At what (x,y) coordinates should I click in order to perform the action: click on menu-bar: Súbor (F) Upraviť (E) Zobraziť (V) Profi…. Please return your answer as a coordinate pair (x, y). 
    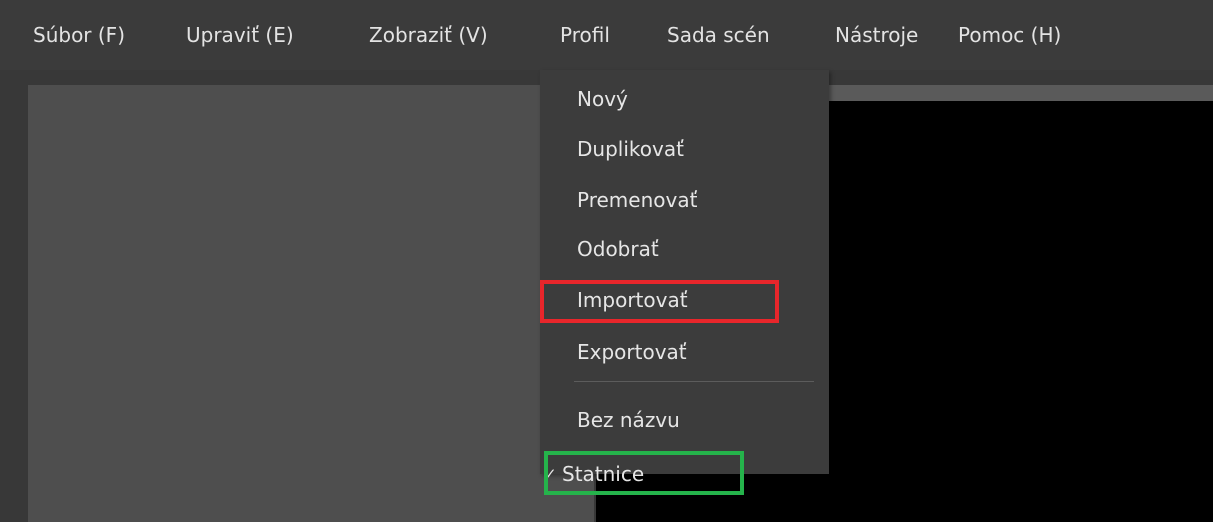
    Looking at the image, I should click on (606, 35).